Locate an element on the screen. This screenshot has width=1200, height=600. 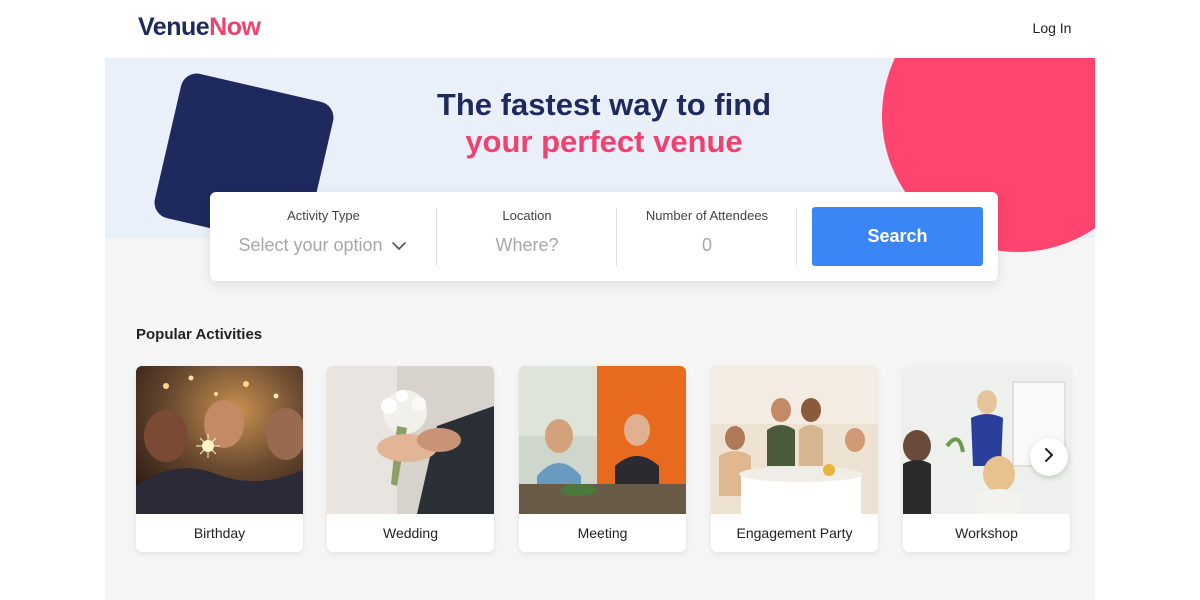
logo-part-venue: Venue is located at coordinates (174, 27).